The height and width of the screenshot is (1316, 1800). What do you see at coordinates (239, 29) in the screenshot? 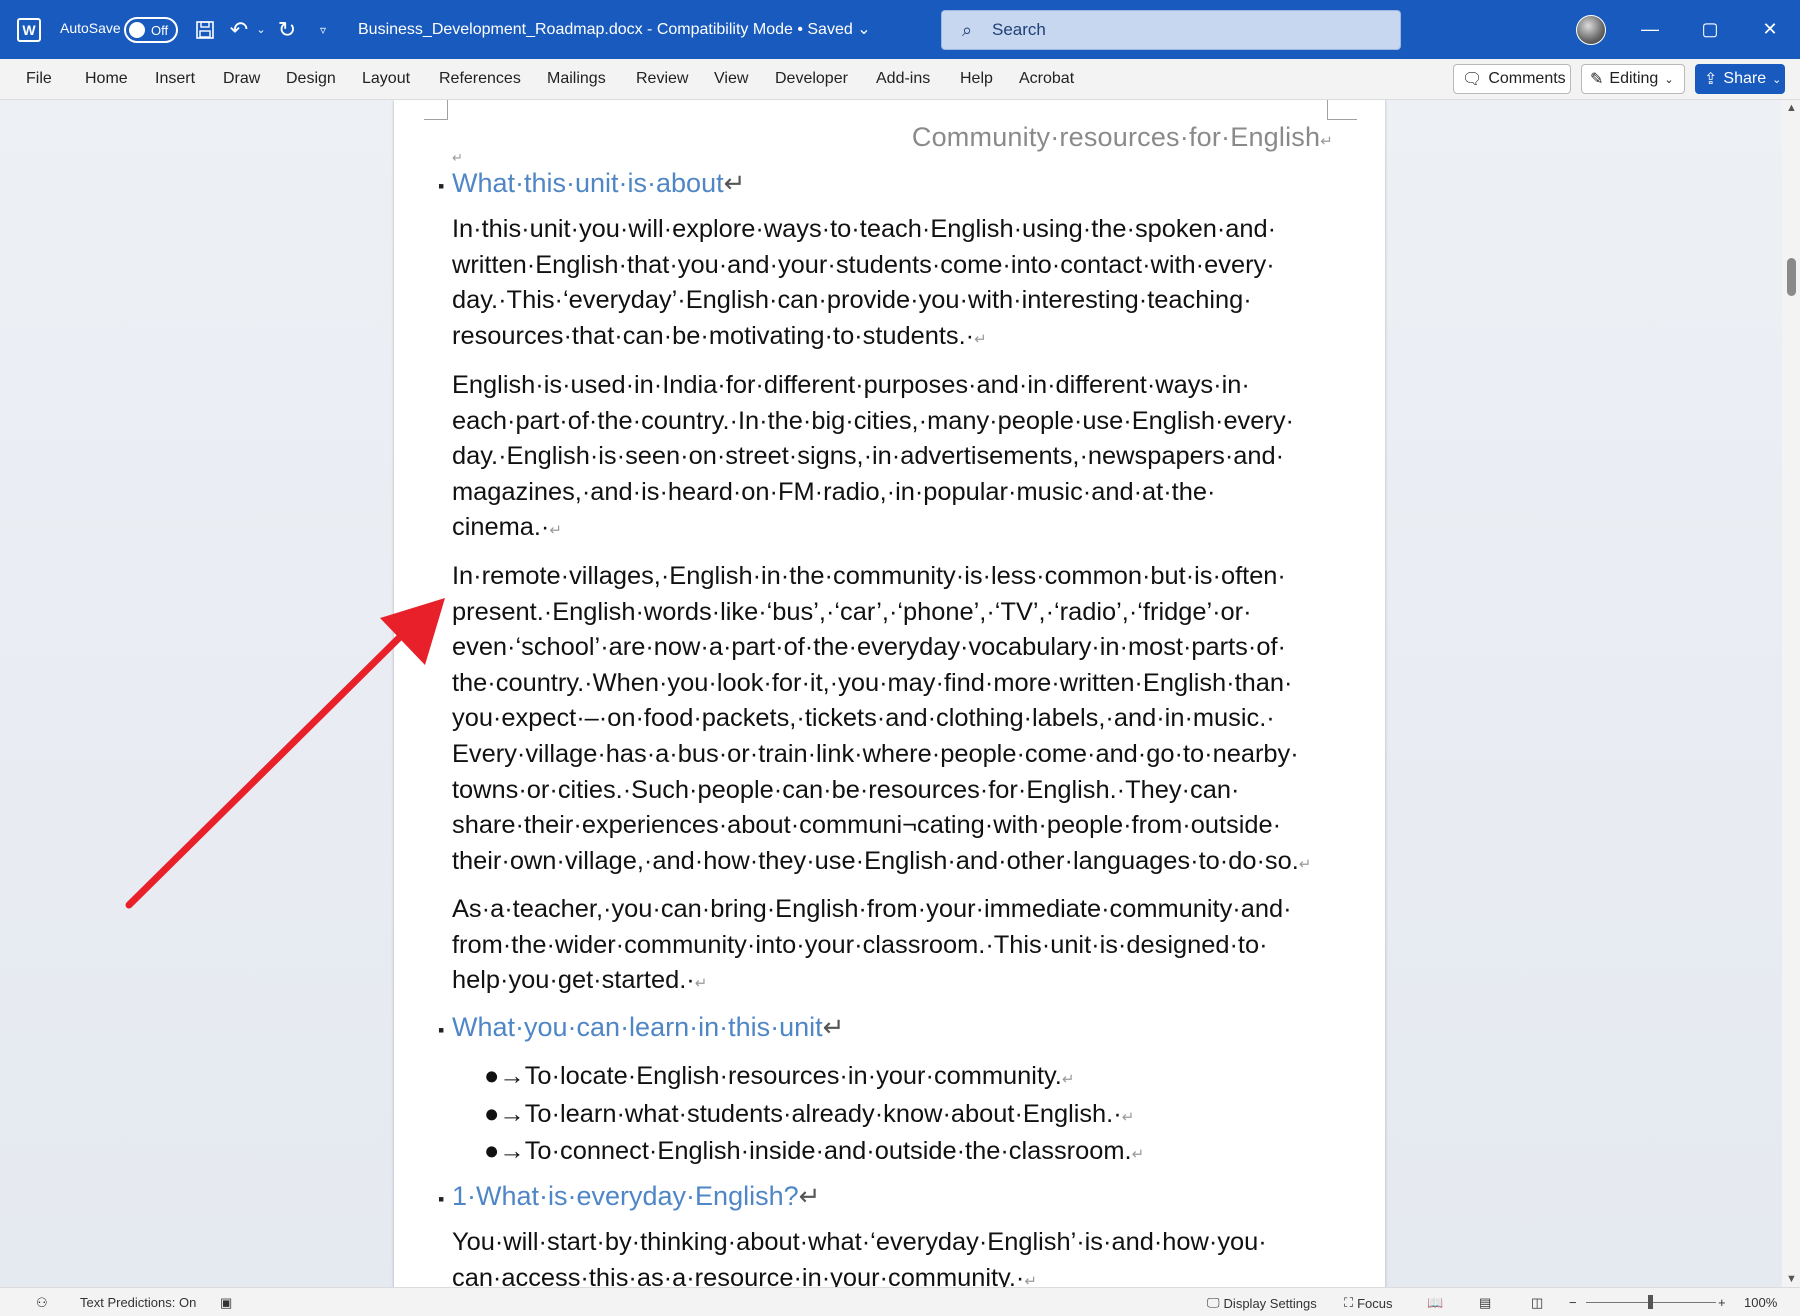
I see `undo-icon: ↶` at bounding box center [239, 29].